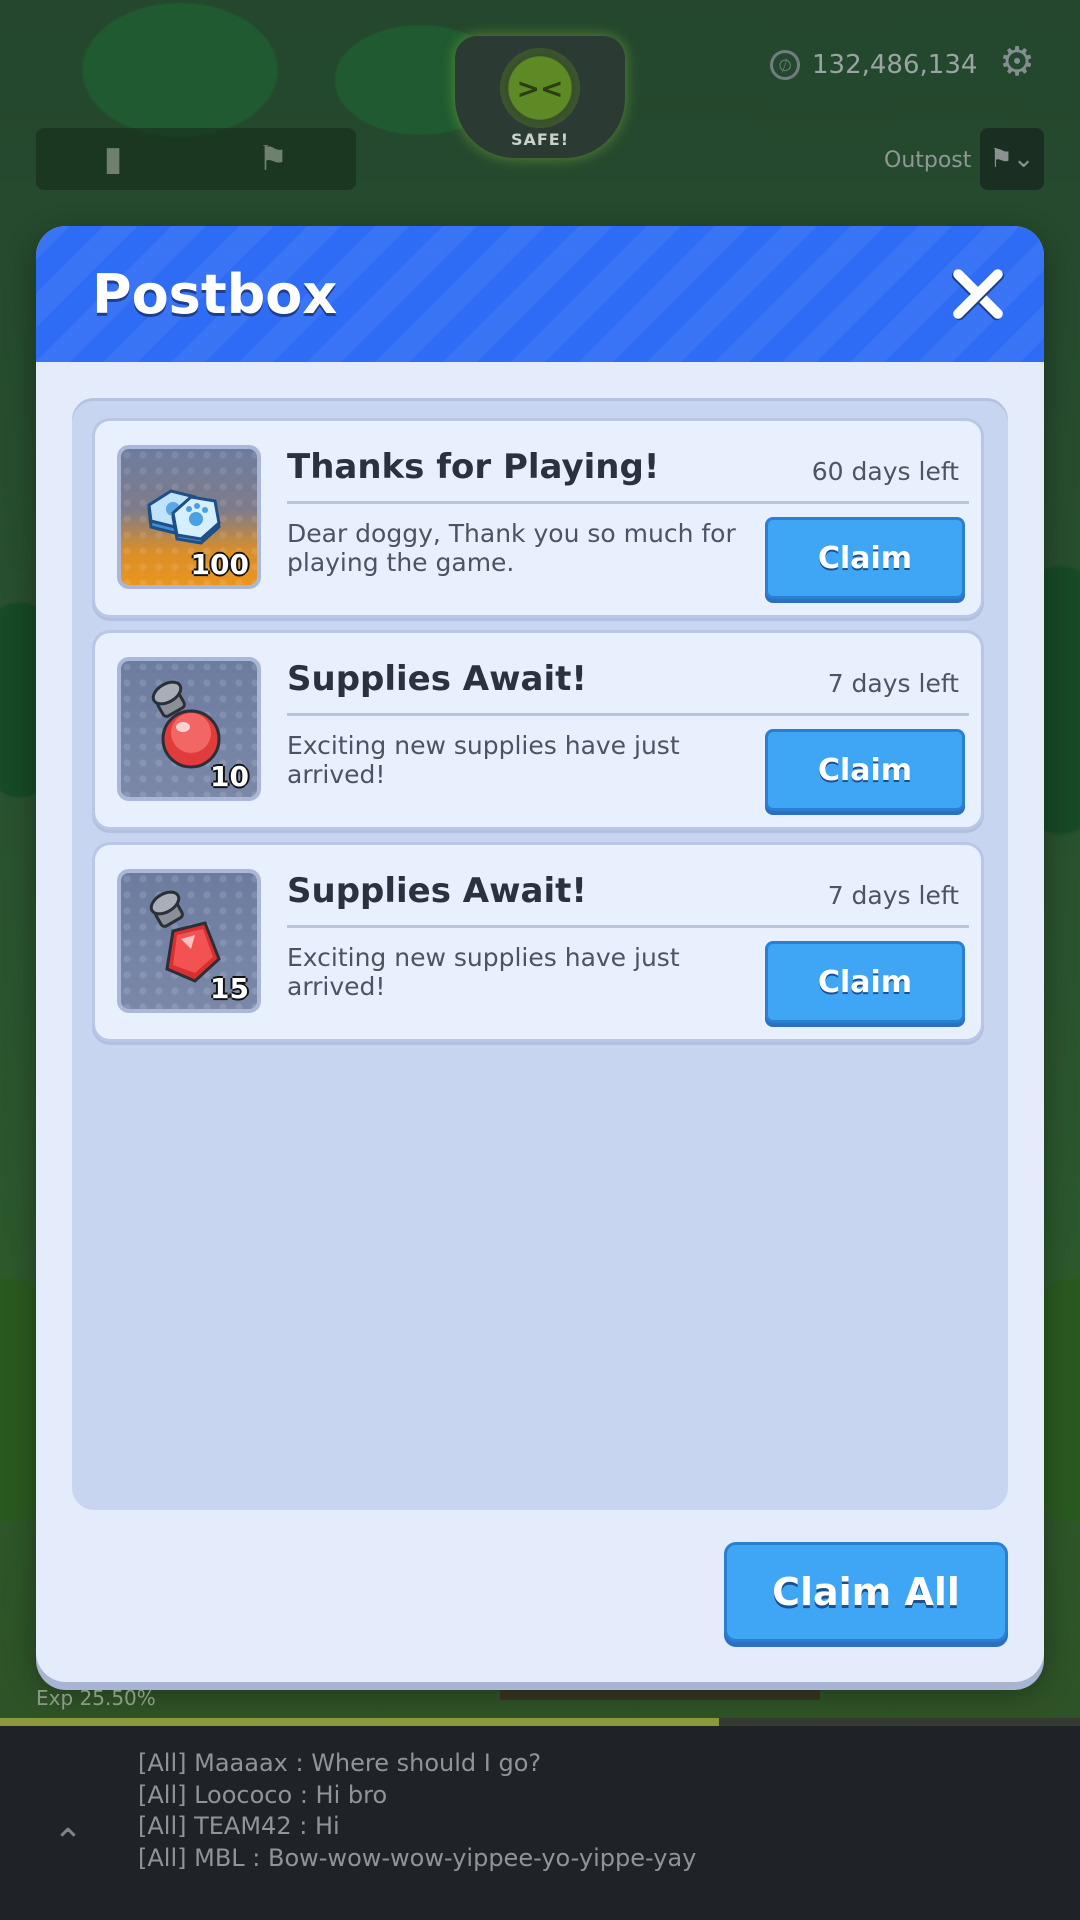 The width and height of the screenshot is (1080, 1920). I want to click on claim-all-button: Claim All, so click(866, 1592).